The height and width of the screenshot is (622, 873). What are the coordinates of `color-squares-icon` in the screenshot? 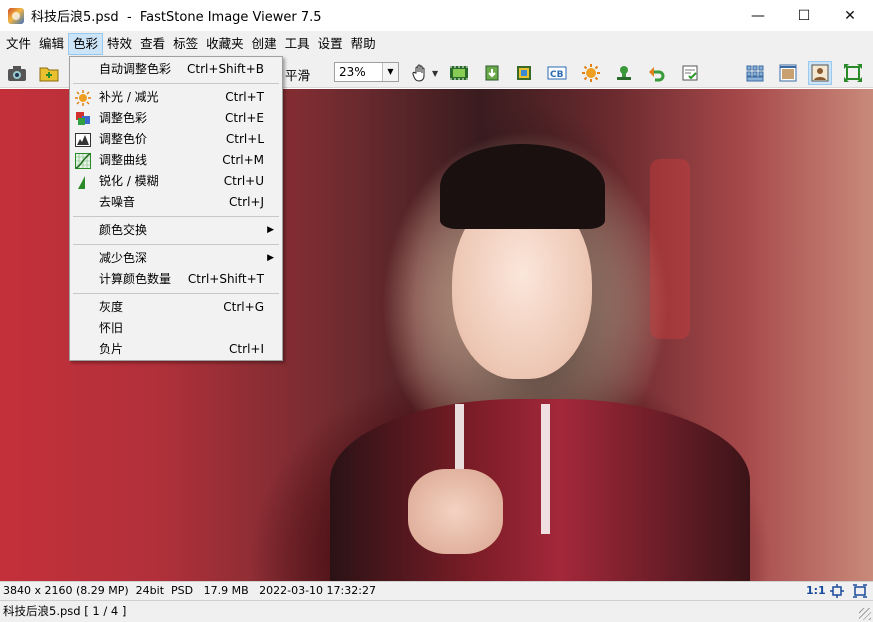 It's located at (83, 119).